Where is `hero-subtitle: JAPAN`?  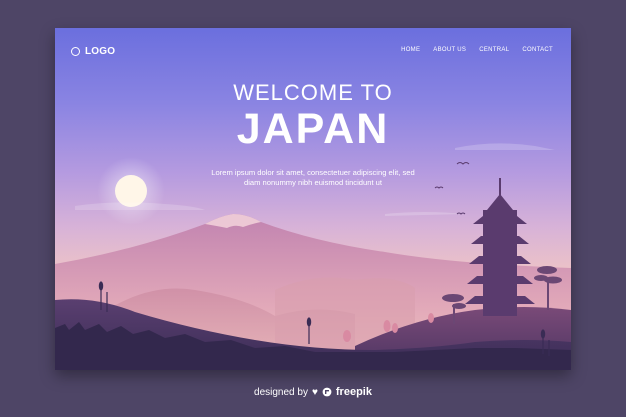
hero-subtitle: JAPAN is located at coordinates (313, 129).